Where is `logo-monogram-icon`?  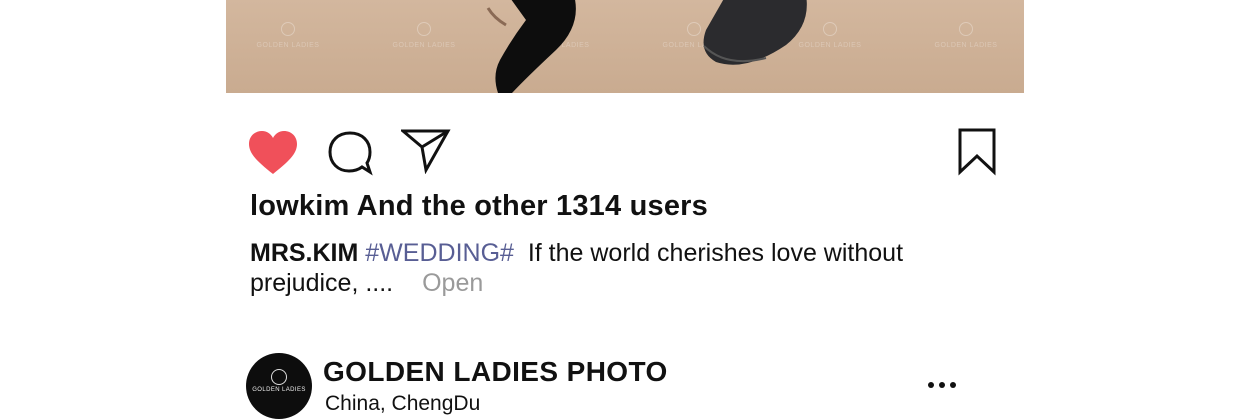
logo-monogram-icon is located at coordinates (279, 377).